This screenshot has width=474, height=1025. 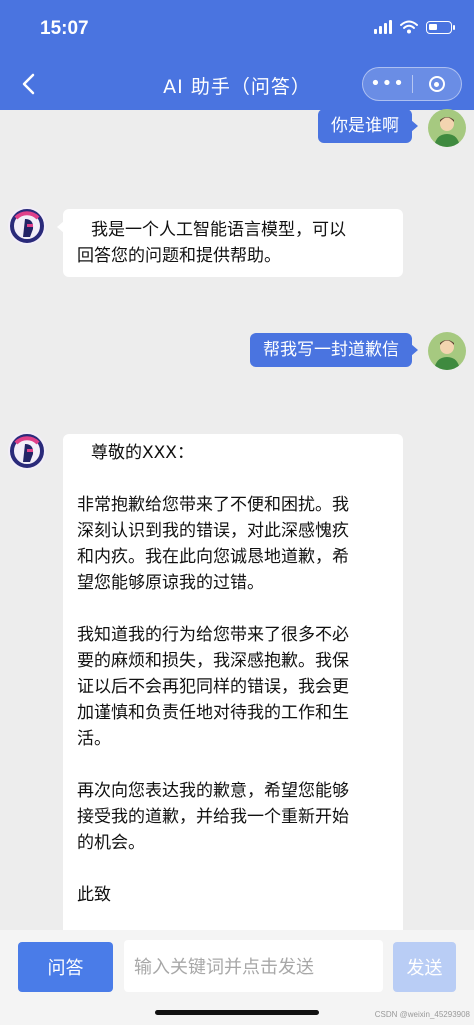 What do you see at coordinates (94, 895) in the screenshot?
I see `letter-closing: 此致` at bounding box center [94, 895].